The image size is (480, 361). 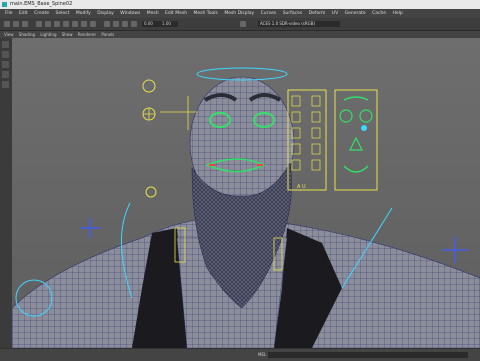 What do you see at coordinates (25, 24) in the screenshot?
I see `paint-tool-icon` at bounding box center [25, 24].